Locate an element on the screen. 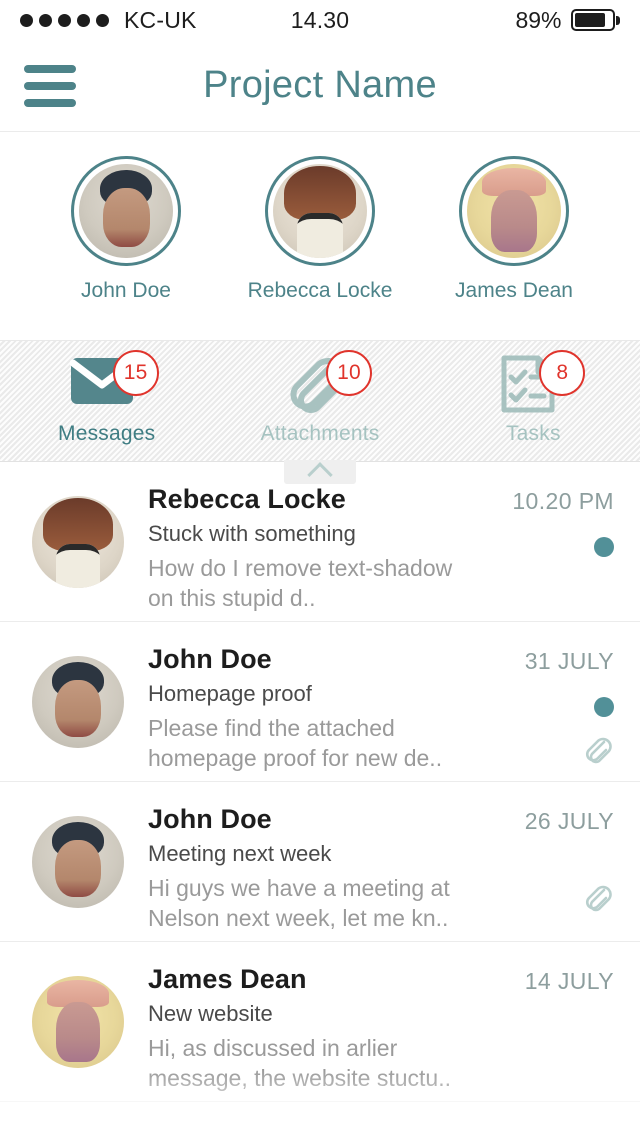 The width and height of the screenshot is (640, 1136). status-bar-left: KC-UK is located at coordinates (108, 20).